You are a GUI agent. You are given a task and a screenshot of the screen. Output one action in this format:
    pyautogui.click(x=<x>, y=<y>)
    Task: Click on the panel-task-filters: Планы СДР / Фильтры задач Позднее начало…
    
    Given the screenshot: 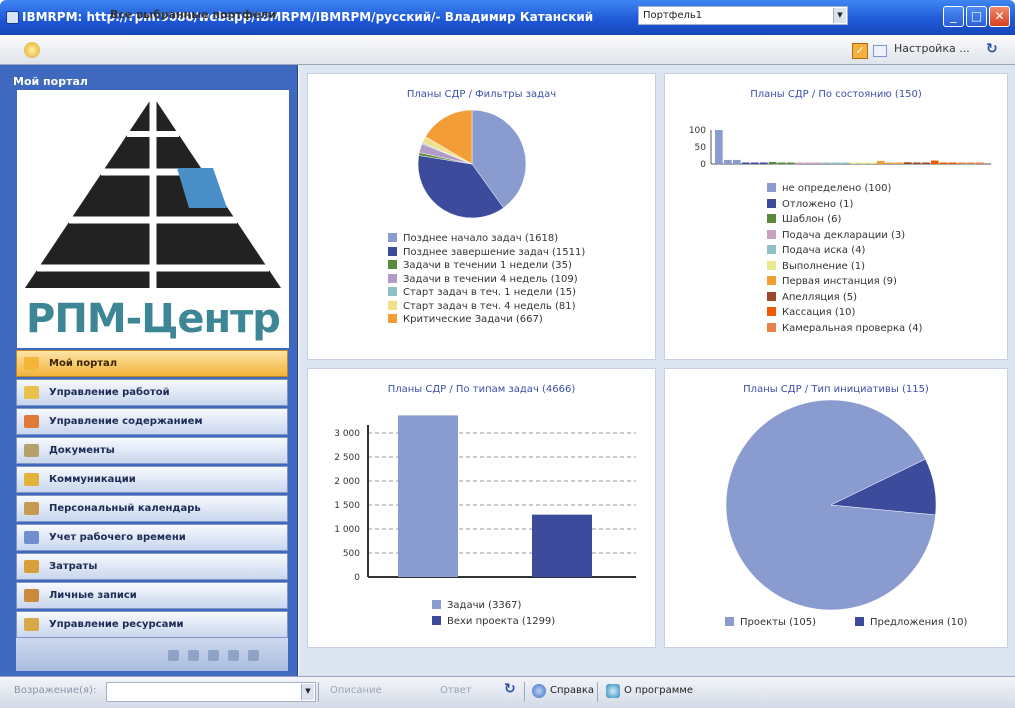 What is the action you would take?
    pyautogui.click(x=481, y=216)
    